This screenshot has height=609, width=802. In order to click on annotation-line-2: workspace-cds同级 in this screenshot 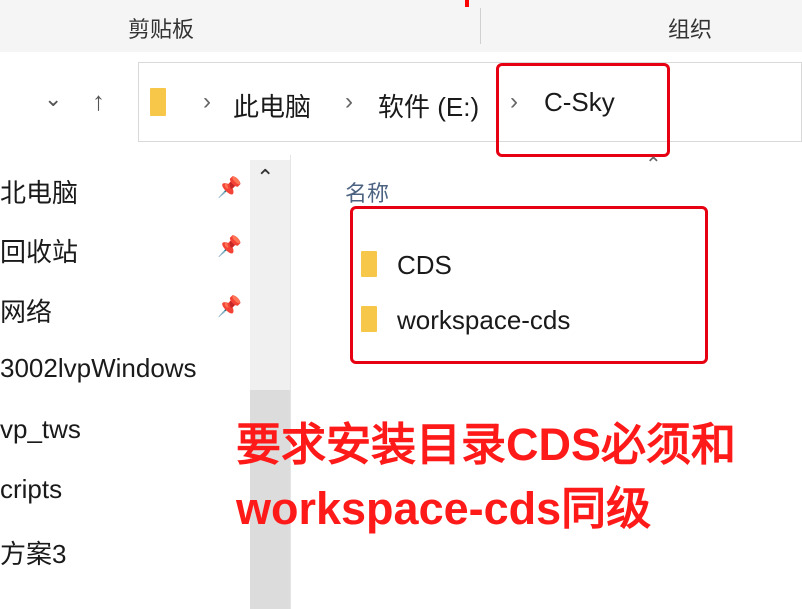, I will do `click(444, 508)`.